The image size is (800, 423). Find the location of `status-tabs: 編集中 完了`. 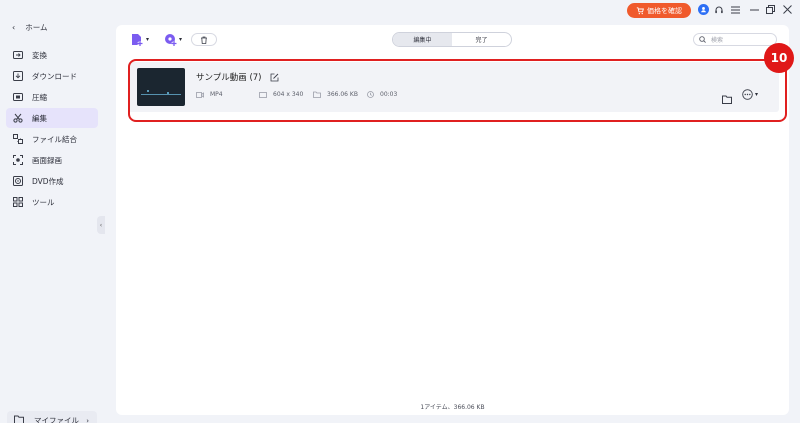

status-tabs: 編集中 完了 is located at coordinates (452, 39).